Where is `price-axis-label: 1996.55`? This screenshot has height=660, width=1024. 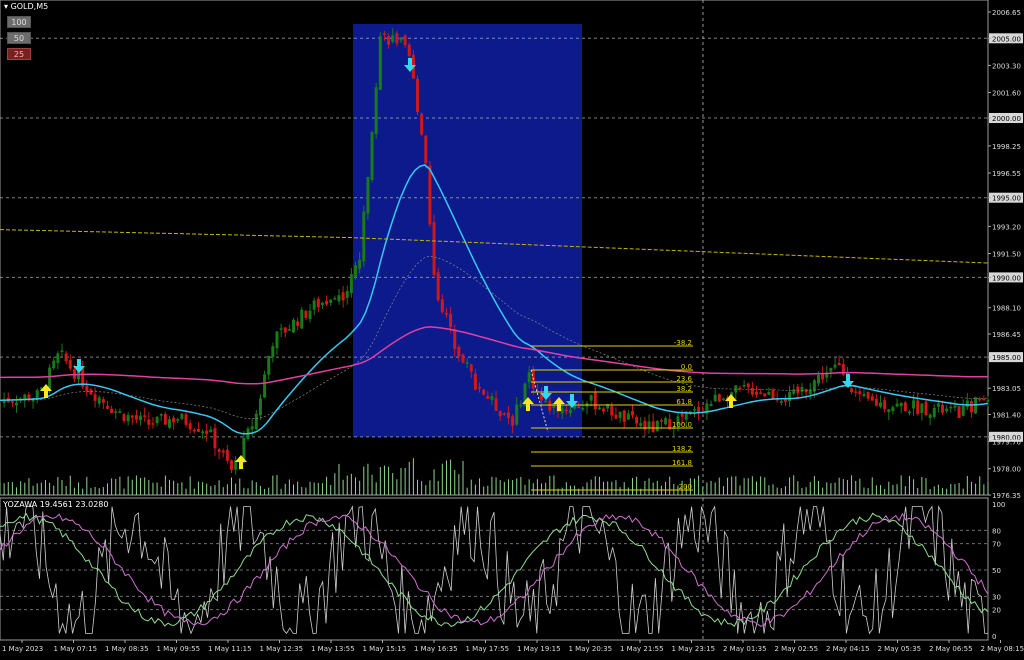
price-axis-label: 1996.55 is located at coordinates (1006, 174).